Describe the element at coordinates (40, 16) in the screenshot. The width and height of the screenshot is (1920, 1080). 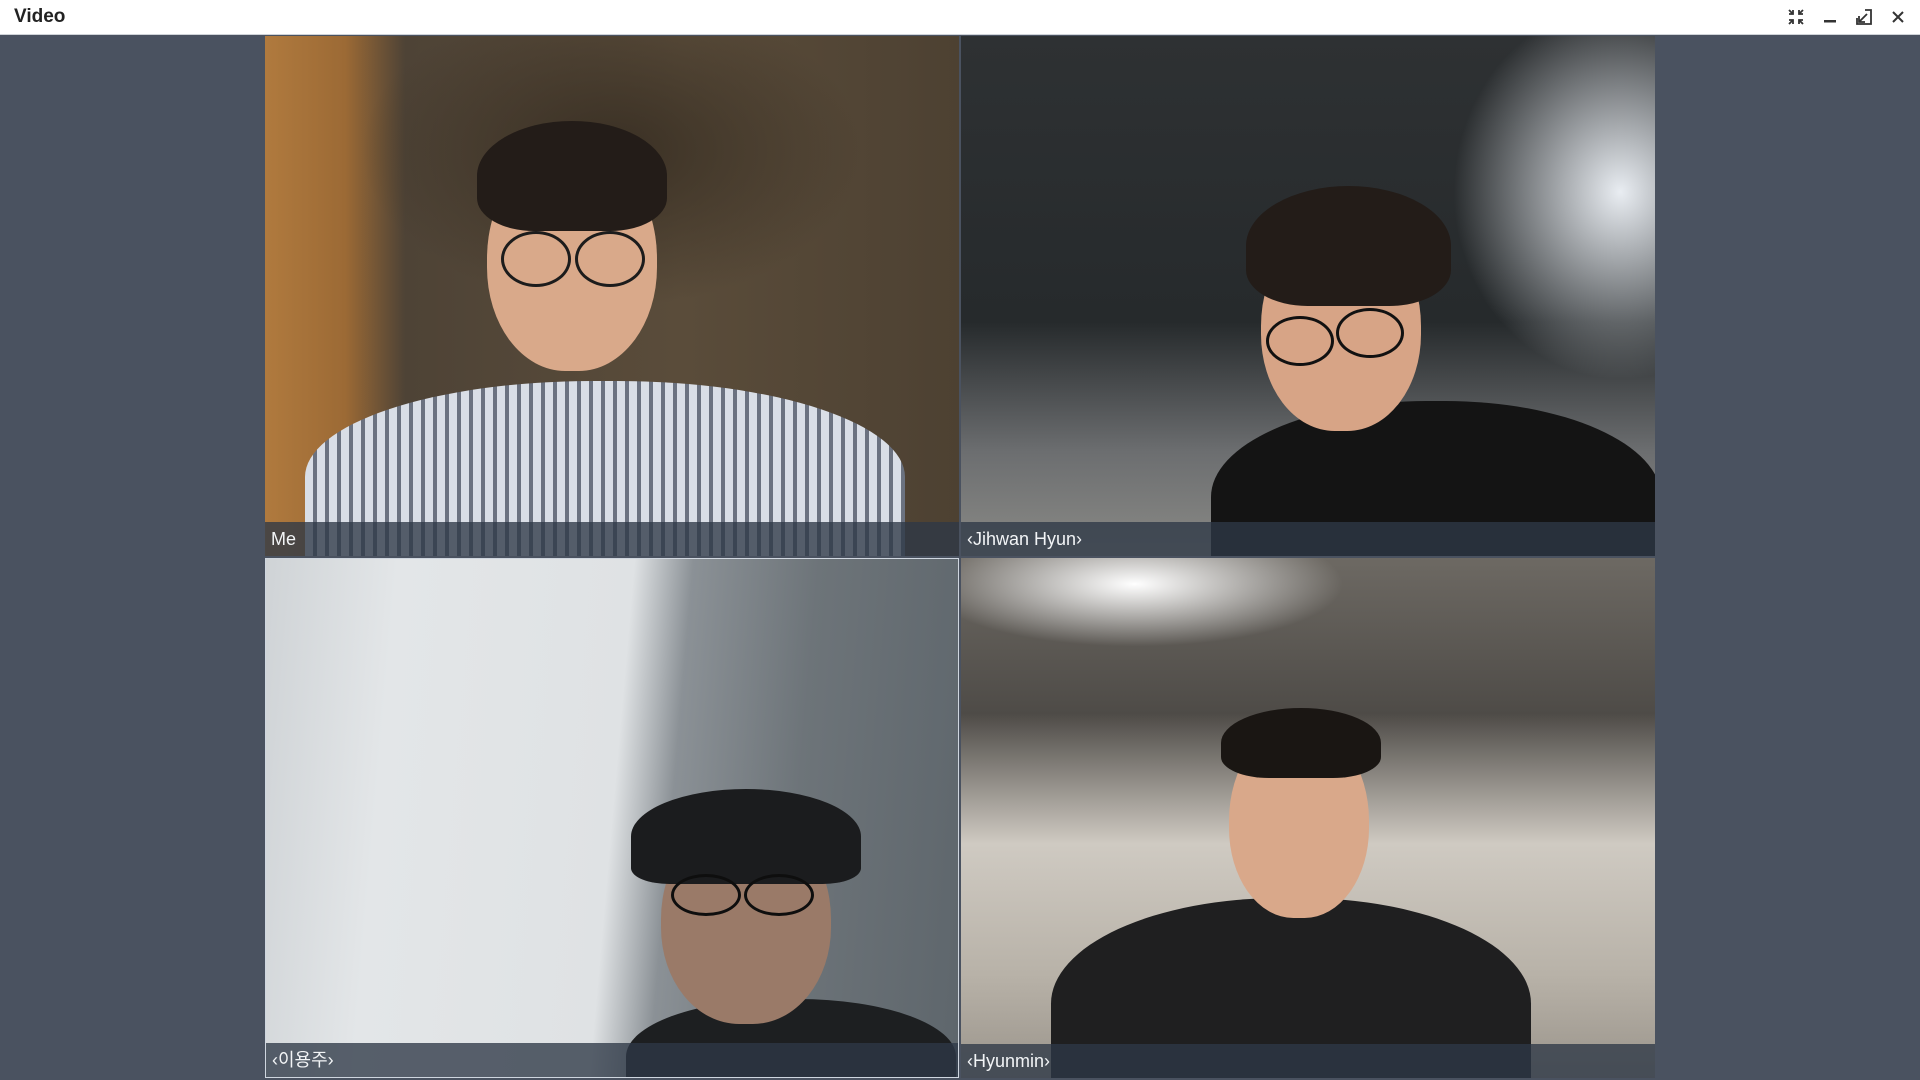
I see `window-title: Video` at that location.